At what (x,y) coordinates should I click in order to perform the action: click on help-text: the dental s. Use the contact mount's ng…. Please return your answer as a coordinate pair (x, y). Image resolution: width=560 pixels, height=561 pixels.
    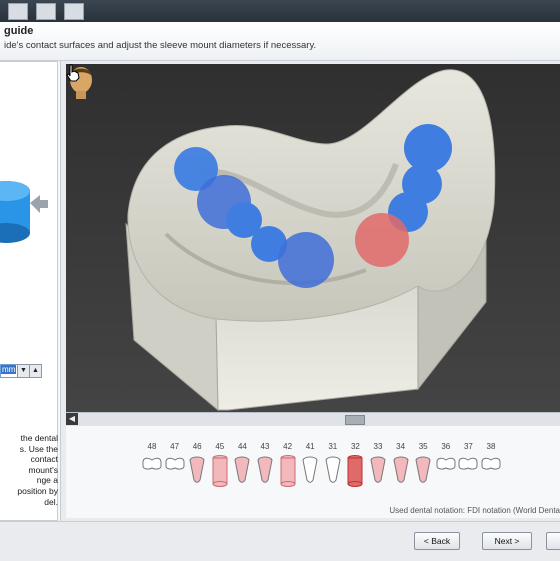
    Looking at the image, I should click on (30, 470).